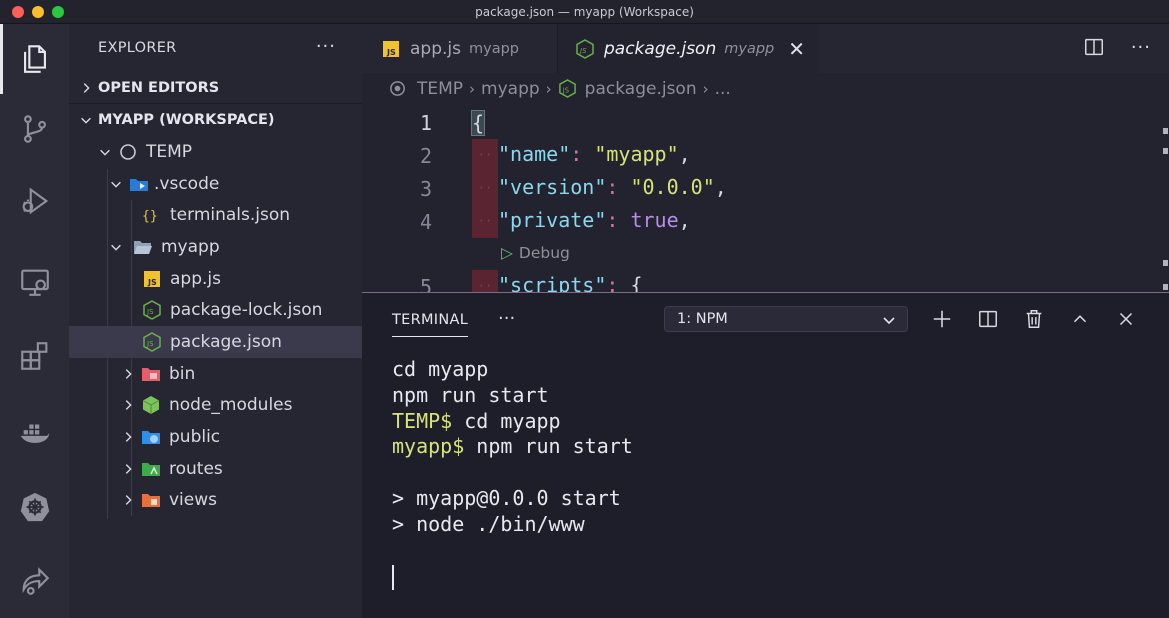 The width and height of the screenshot is (1169, 618). I want to click on source-control-activity, so click(34, 129).